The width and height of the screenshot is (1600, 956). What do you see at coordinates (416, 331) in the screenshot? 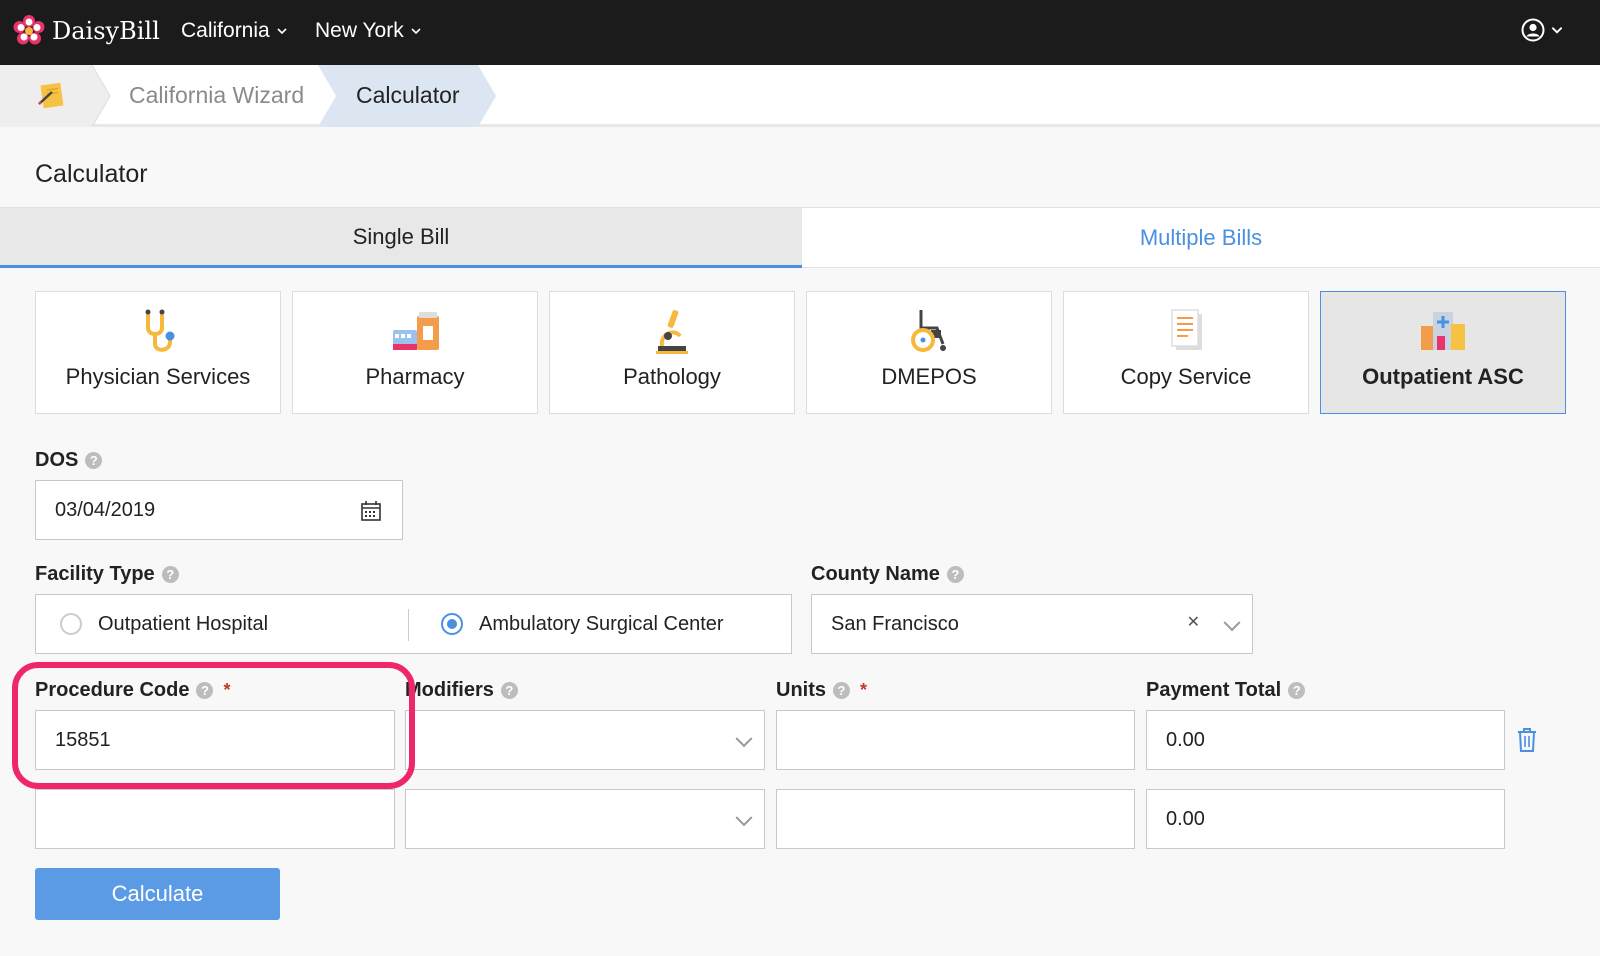
I see `pharmacy-icon` at bounding box center [416, 331].